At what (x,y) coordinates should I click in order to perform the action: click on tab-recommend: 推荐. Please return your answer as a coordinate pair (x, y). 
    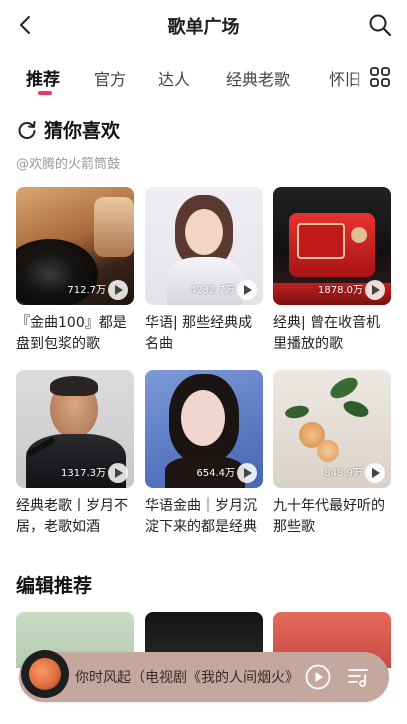
    Looking at the image, I should click on (43, 77).